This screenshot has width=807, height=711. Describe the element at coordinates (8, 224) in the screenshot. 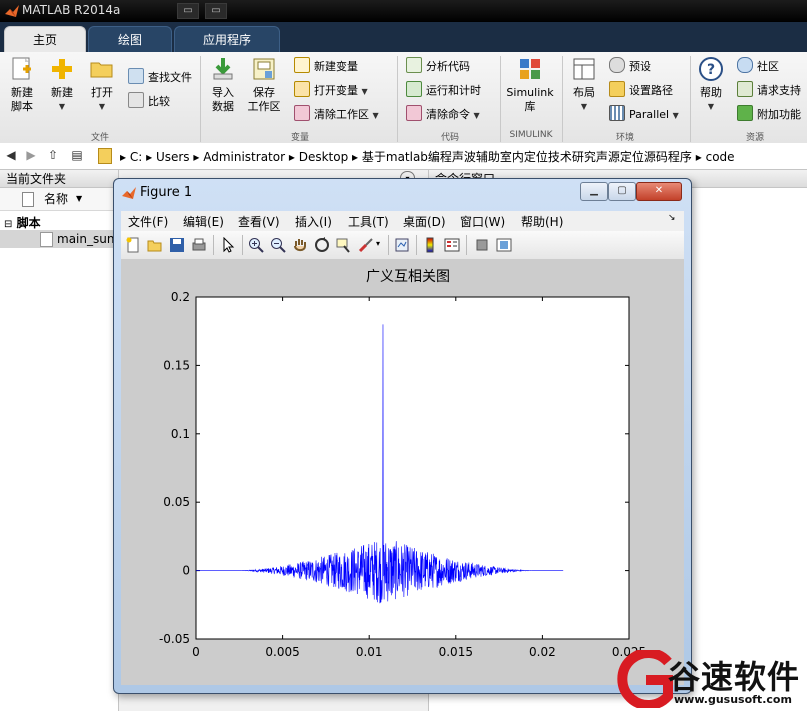

I see `collapse-icon: ⊟` at that location.